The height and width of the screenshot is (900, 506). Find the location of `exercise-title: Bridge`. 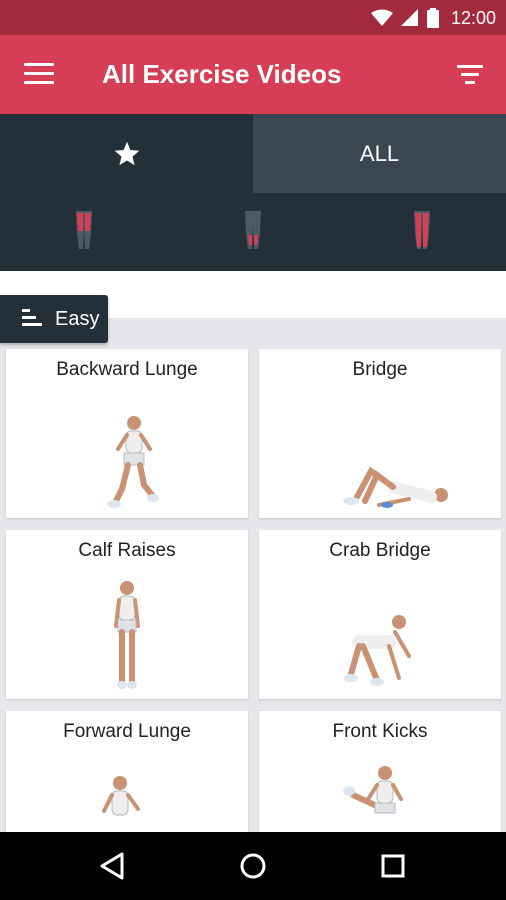

exercise-title: Bridge is located at coordinates (380, 369).